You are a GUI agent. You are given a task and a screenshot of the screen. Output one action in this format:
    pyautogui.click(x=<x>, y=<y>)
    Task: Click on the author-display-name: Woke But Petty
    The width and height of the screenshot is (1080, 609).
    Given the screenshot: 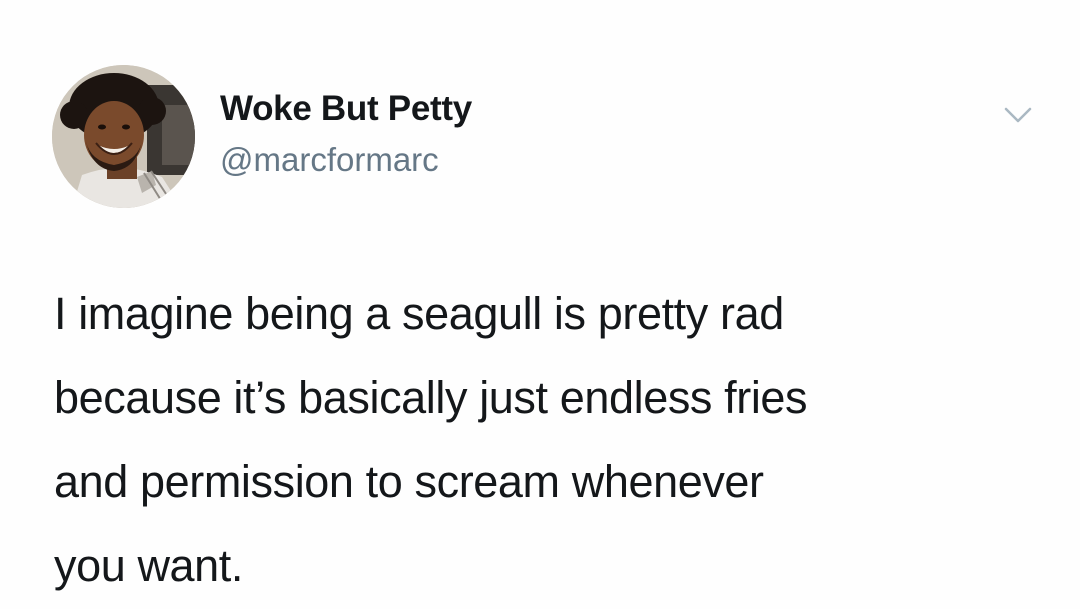 What is the action you would take?
    pyautogui.click(x=346, y=109)
    